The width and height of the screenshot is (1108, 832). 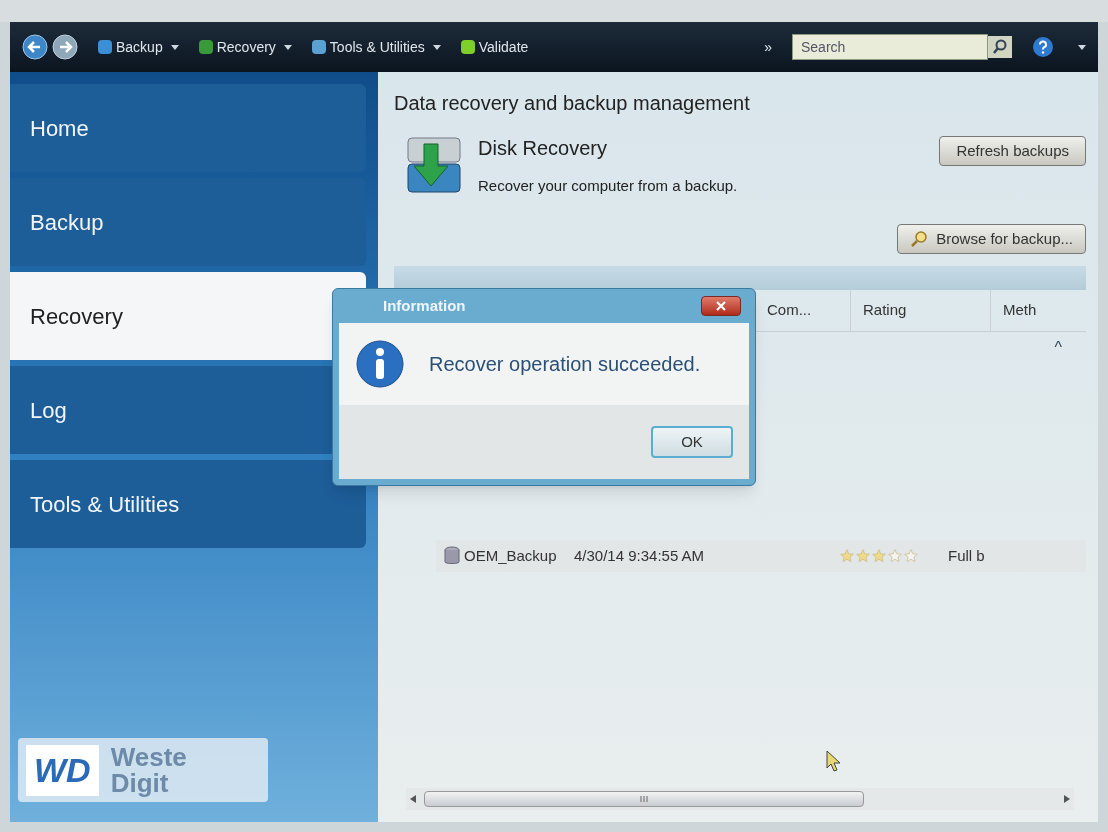 What do you see at coordinates (565, 364) in the screenshot?
I see `dialog-message: Recover operation succeeded.` at bounding box center [565, 364].